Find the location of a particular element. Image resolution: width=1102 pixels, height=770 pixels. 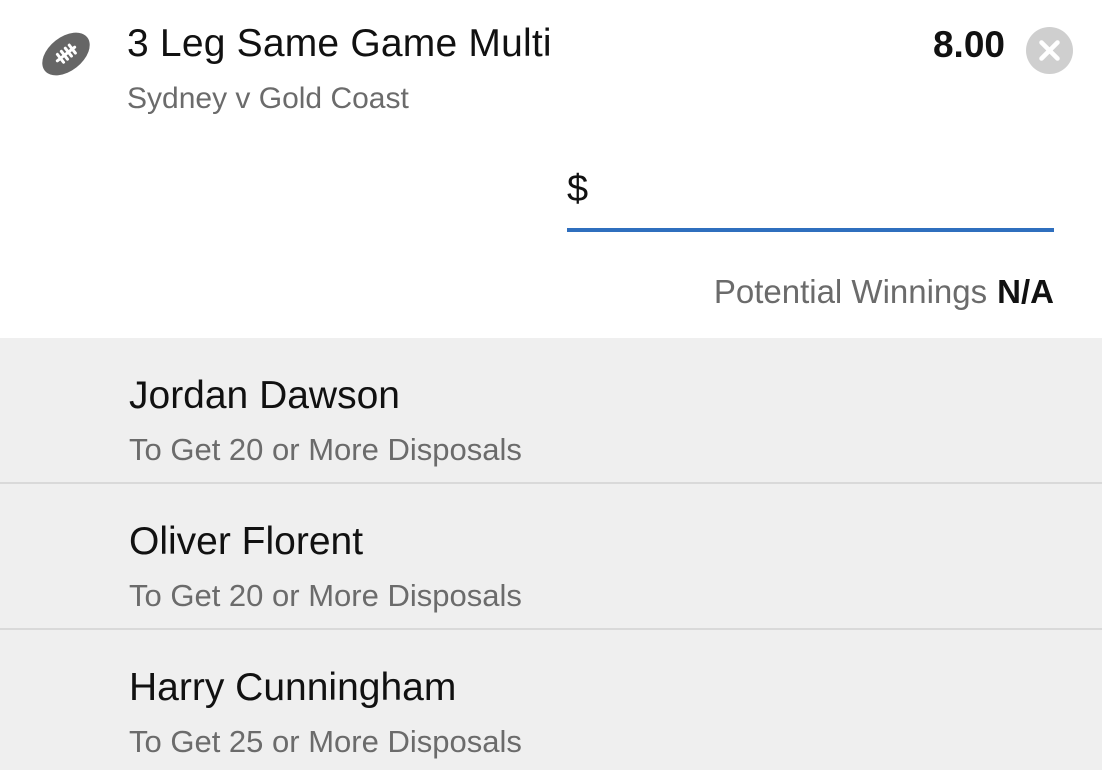

leg-player: Oliver Florent is located at coordinates (246, 541).